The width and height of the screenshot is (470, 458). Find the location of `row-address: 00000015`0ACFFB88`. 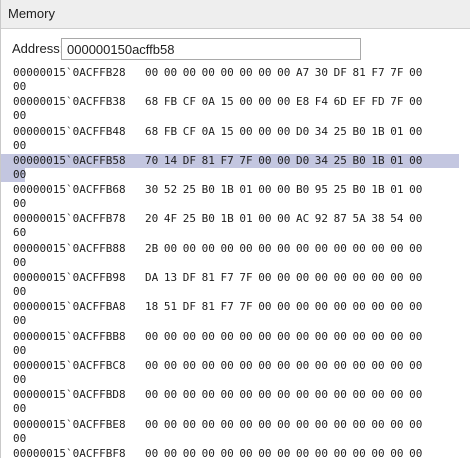

row-address: 00000015`0ACFFB88 is located at coordinates (69, 248).